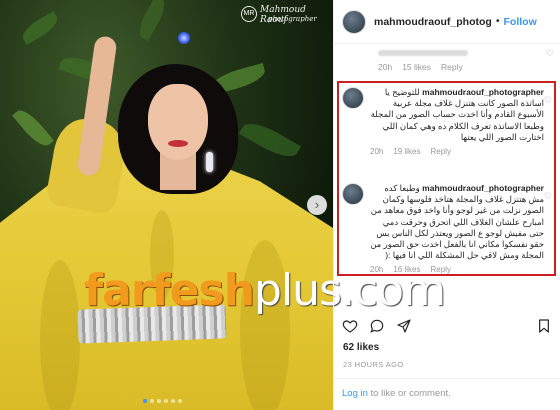  What do you see at coordinates (409, 393) in the screenshot?
I see `login-prompt-text: to like or comment.` at bounding box center [409, 393].